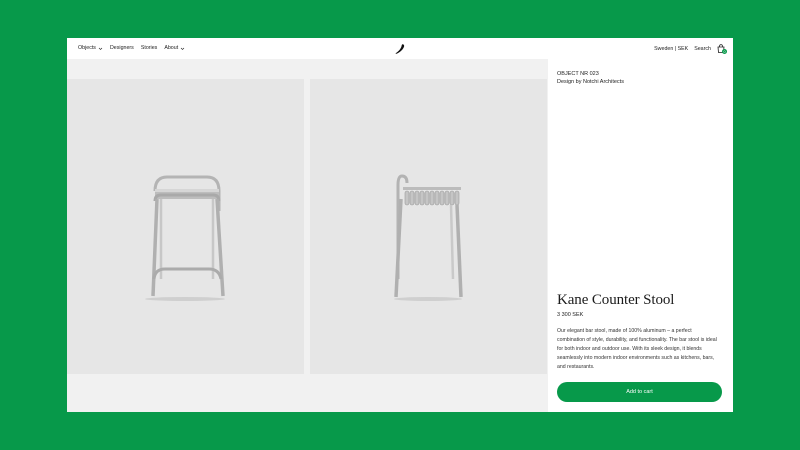 This screenshot has width=800, height=450. I want to click on search-link: Search, so click(702, 49).